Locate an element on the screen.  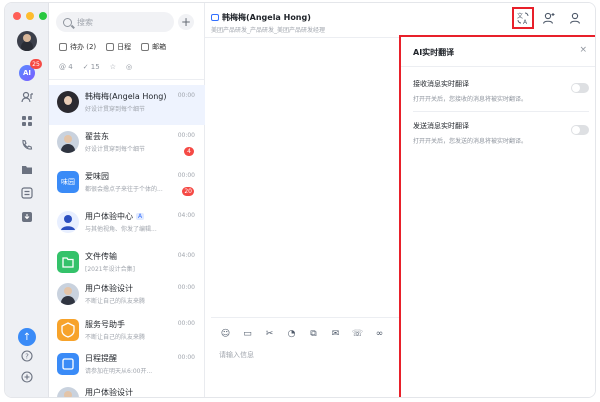
zoom-window-button is located at coordinates (43, 16).